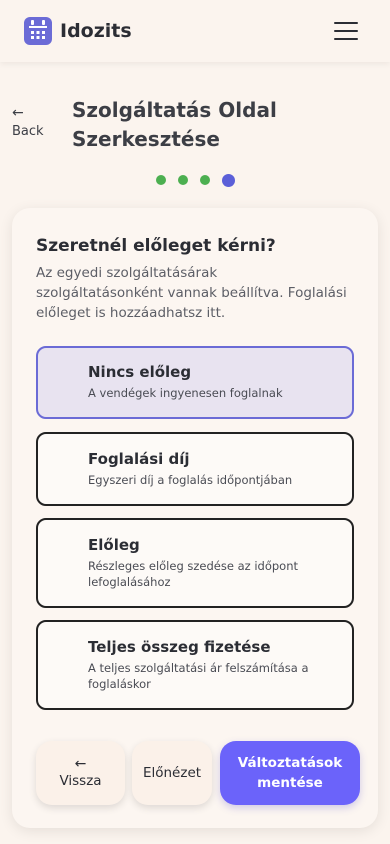  I want to click on save-button-label: Változtatások mentése, so click(290, 773).